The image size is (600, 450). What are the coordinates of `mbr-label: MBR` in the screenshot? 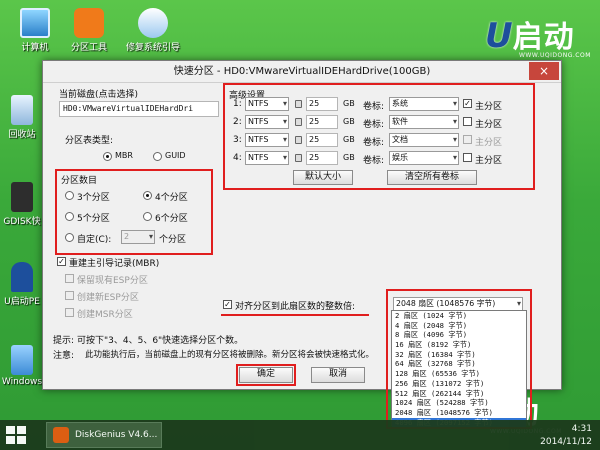 It's located at (124, 155).